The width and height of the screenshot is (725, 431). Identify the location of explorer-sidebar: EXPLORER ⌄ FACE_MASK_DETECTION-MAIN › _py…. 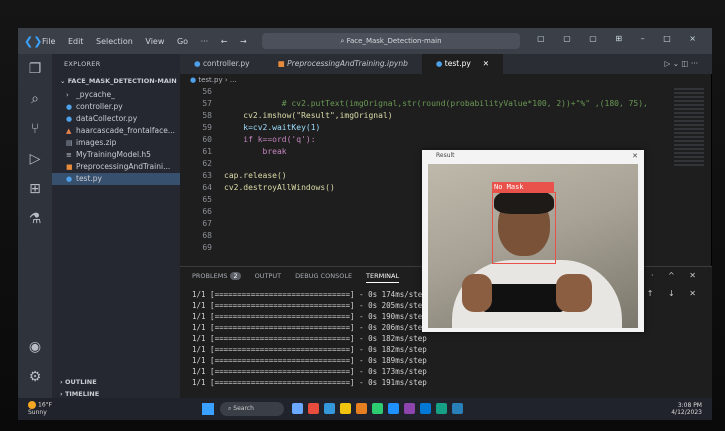
(116, 227).